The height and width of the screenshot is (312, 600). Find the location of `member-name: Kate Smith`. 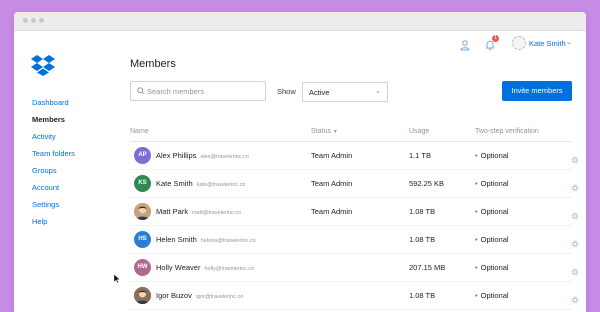

member-name: Kate Smith is located at coordinates (174, 183).